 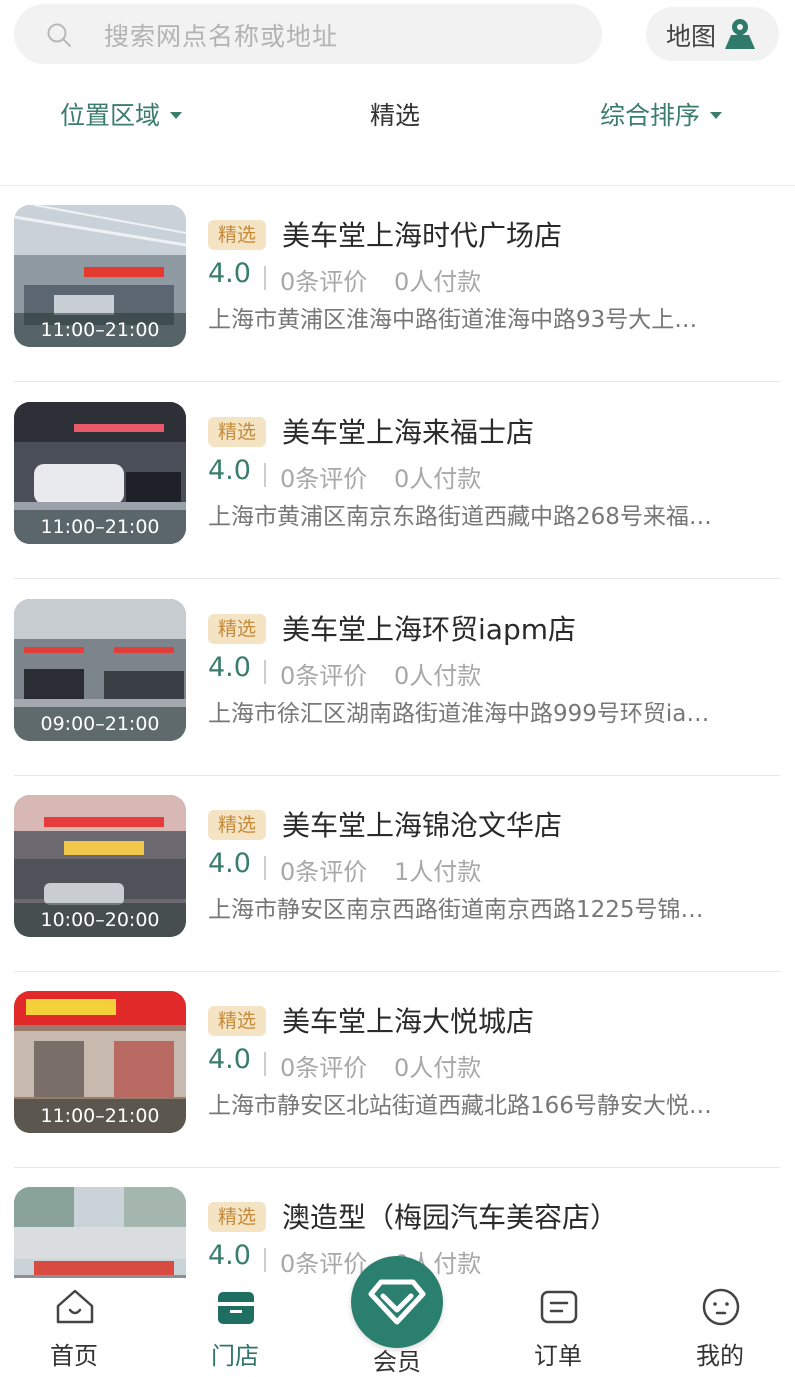 I want to click on store-name: 美车堂上海时代广场店, so click(x=422, y=235).